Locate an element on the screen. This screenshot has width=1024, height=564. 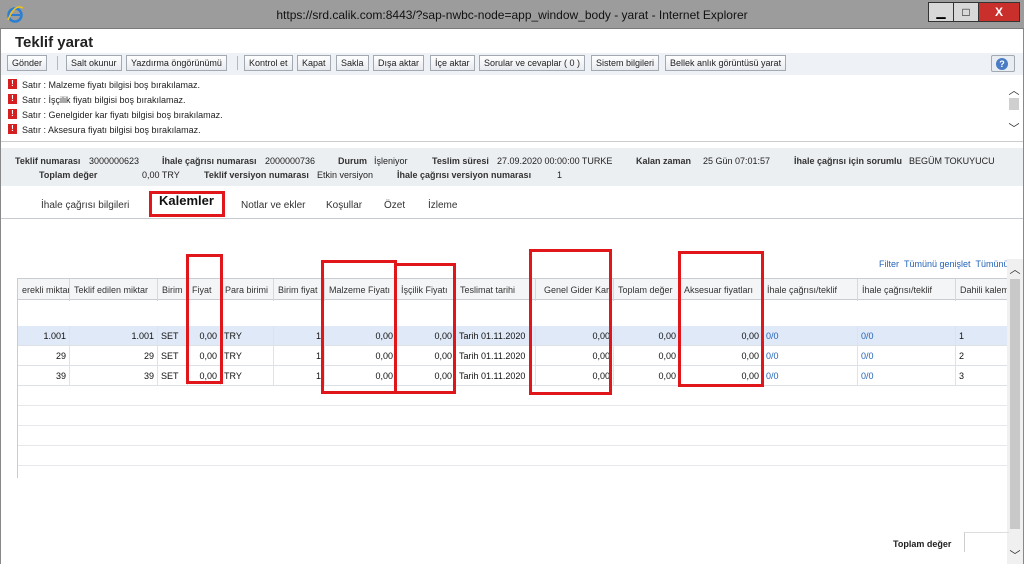
filter-link: Filter is located at coordinates (889, 264).